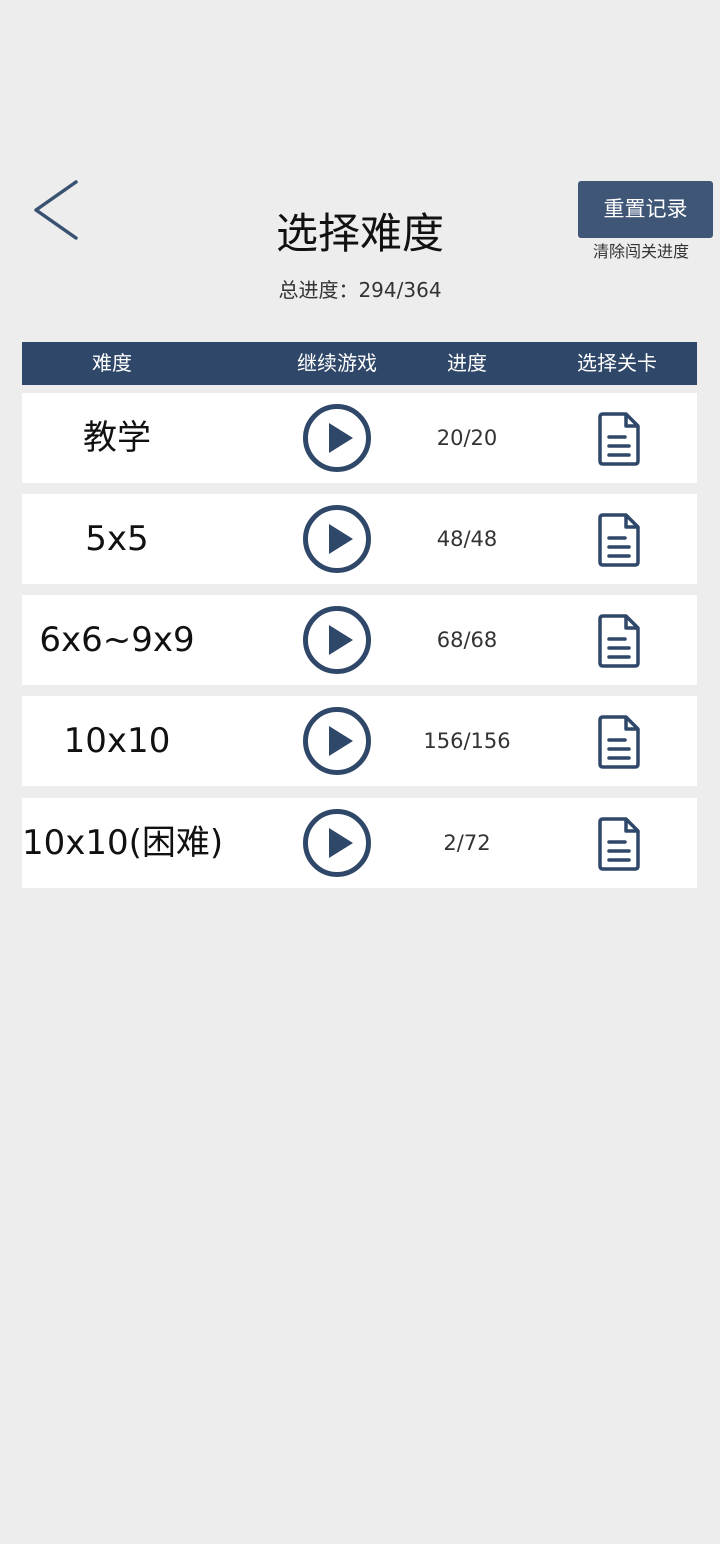 Image resolution: width=720 pixels, height=1544 pixels. What do you see at coordinates (645, 209) in the screenshot?
I see `reset-record-button: 重置记录` at bounding box center [645, 209].